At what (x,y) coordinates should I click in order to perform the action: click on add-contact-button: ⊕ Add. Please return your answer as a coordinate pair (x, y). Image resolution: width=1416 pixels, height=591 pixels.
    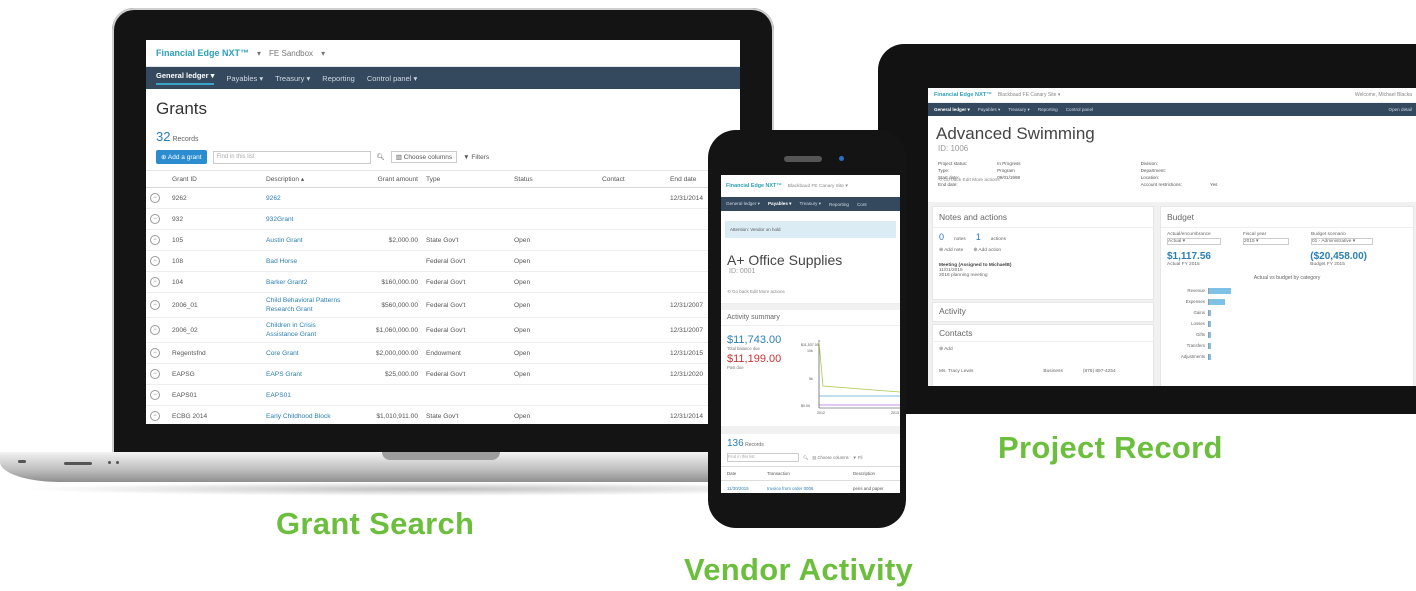
    Looking at the image, I should click on (1043, 349).